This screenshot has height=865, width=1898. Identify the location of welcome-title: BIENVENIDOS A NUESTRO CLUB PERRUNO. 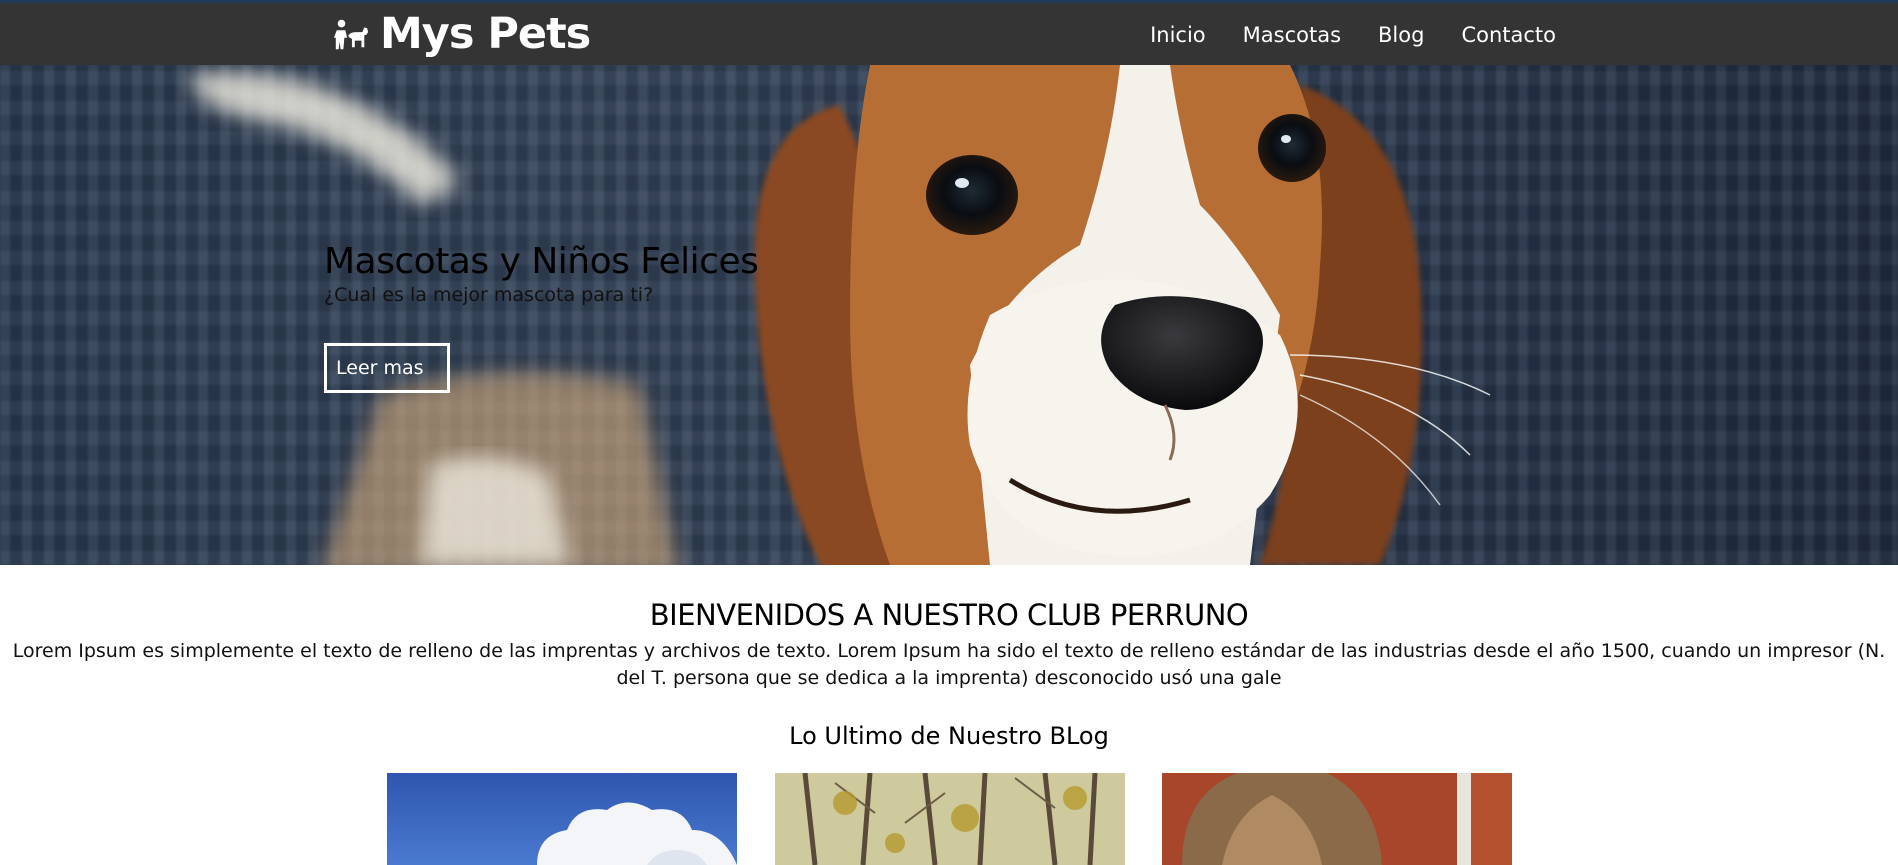
(949, 615).